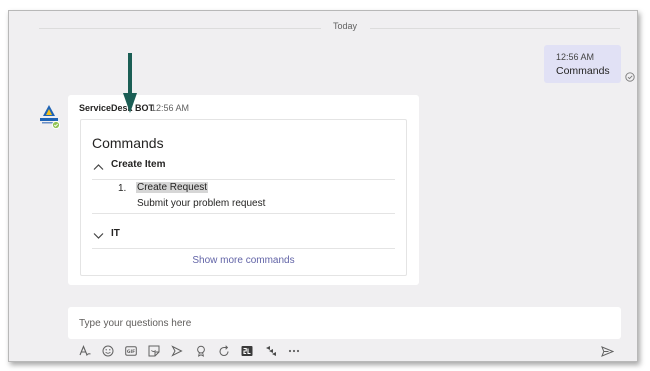 Image resolution: width=650 pixels, height=371 pixels. I want to click on sticker-icon, so click(154, 351).